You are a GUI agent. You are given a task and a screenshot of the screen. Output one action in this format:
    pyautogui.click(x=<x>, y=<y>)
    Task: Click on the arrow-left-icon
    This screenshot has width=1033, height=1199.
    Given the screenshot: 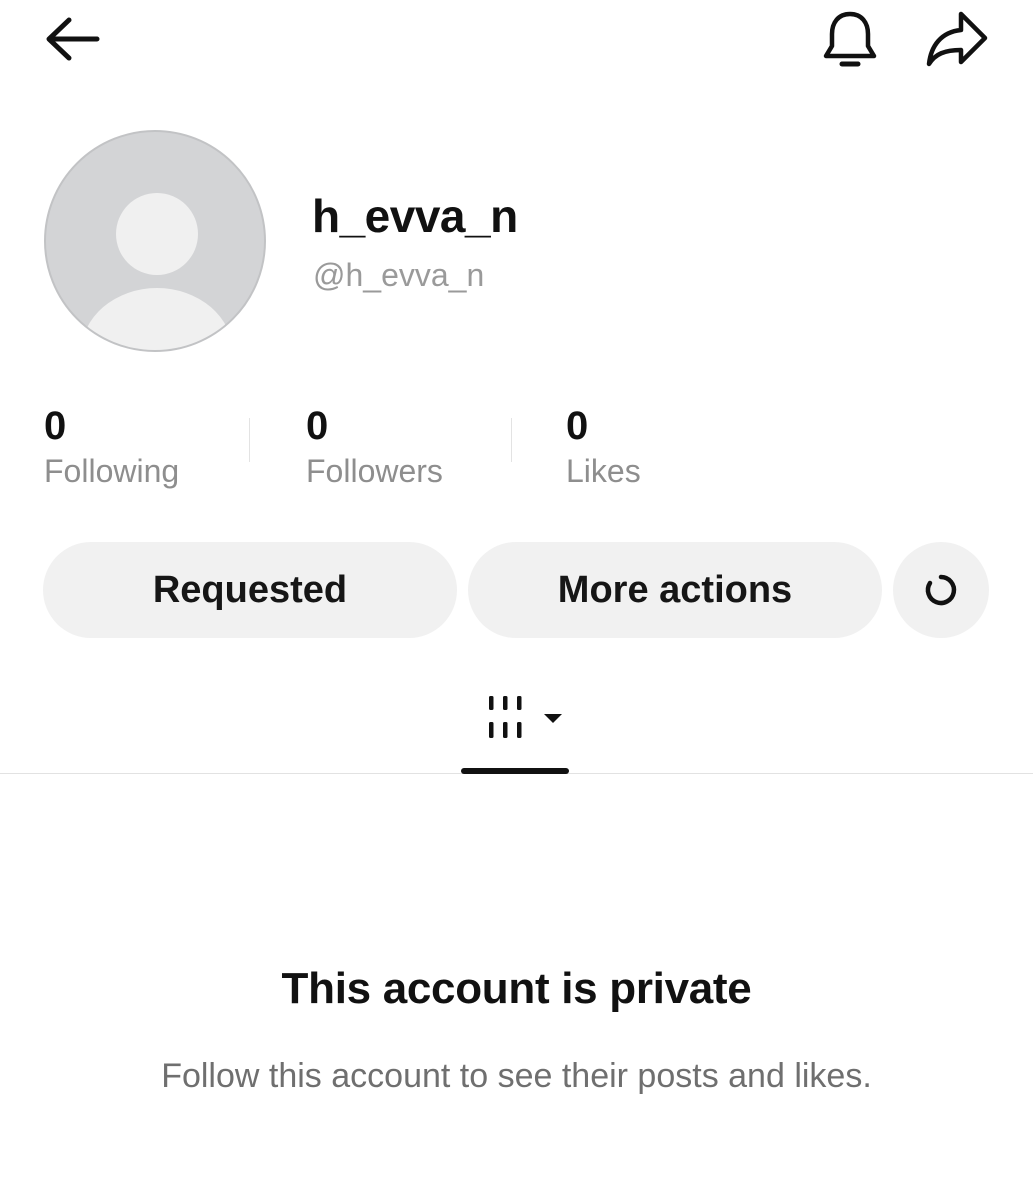 What is the action you would take?
    pyautogui.click(x=73, y=39)
    